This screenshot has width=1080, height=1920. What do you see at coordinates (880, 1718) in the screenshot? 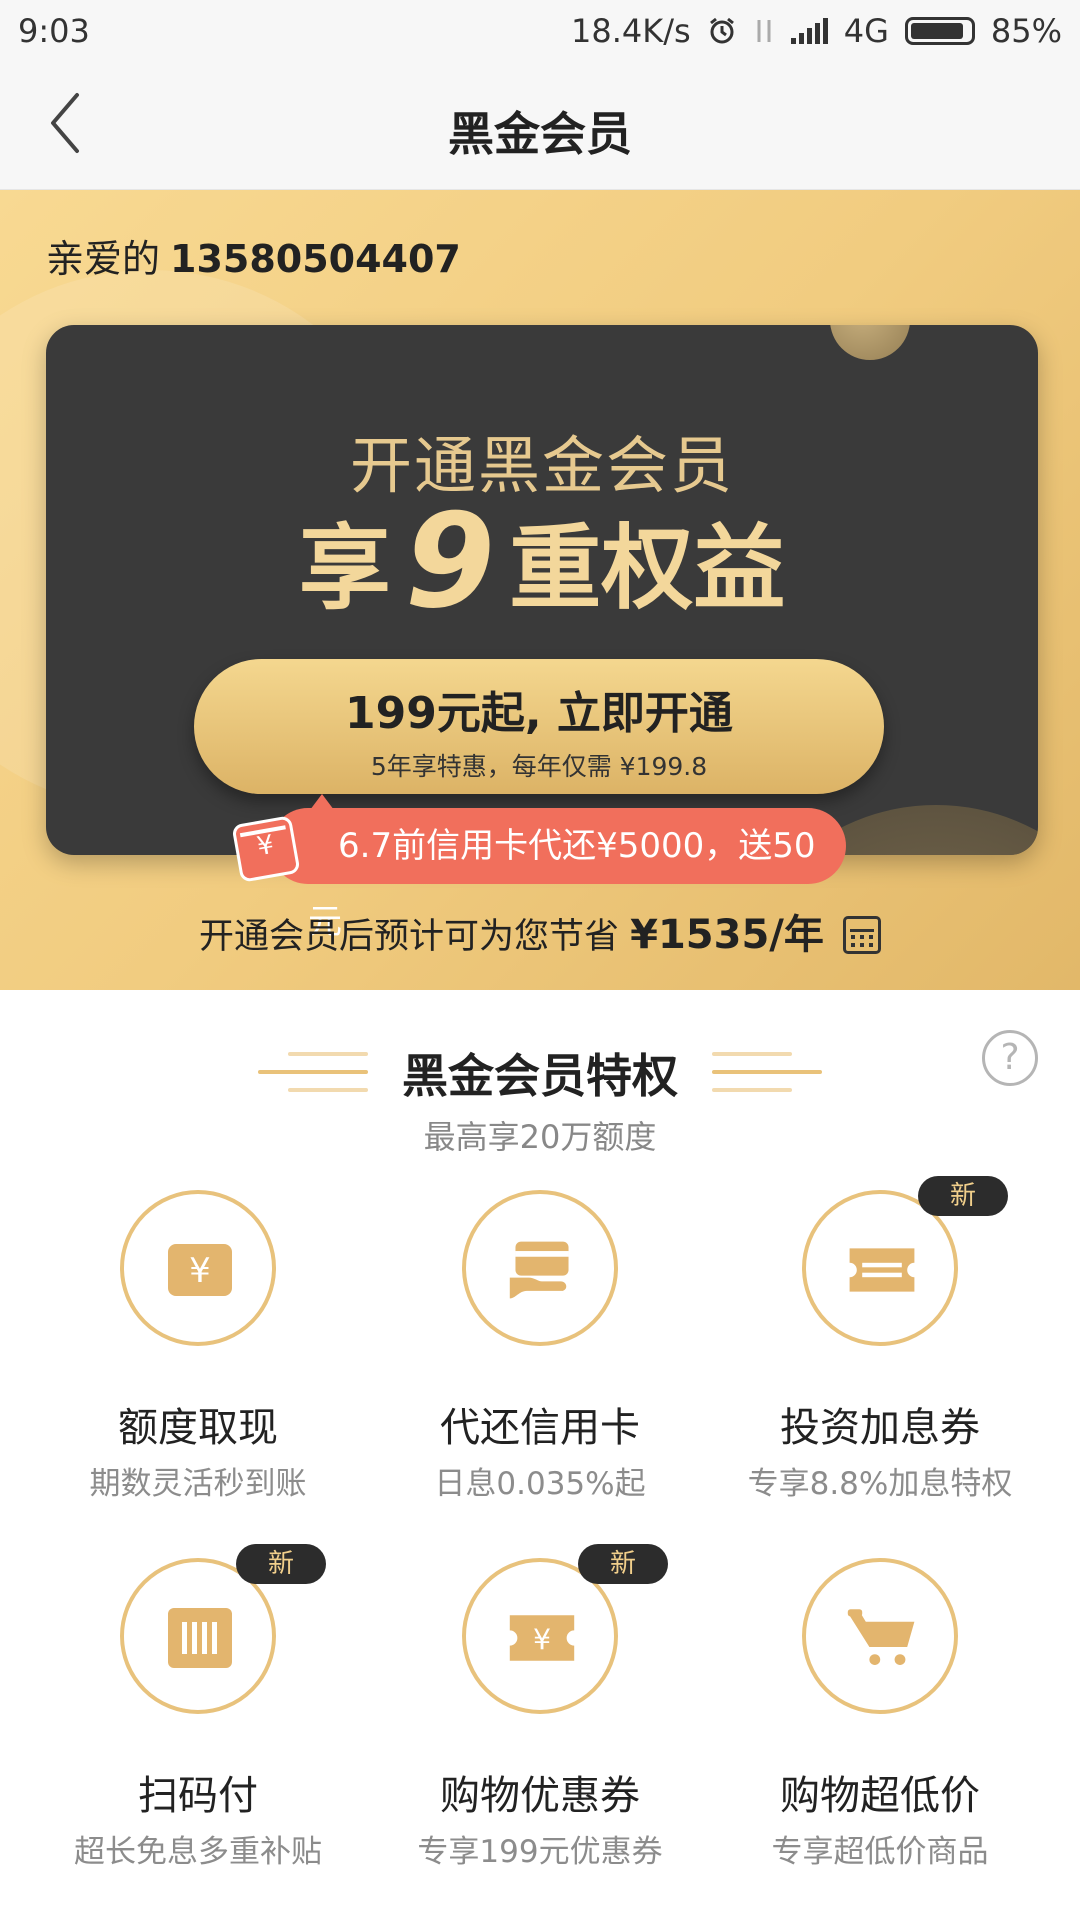
I see `privilege-item: 购物超低价 专享超低价商品` at bounding box center [880, 1718].